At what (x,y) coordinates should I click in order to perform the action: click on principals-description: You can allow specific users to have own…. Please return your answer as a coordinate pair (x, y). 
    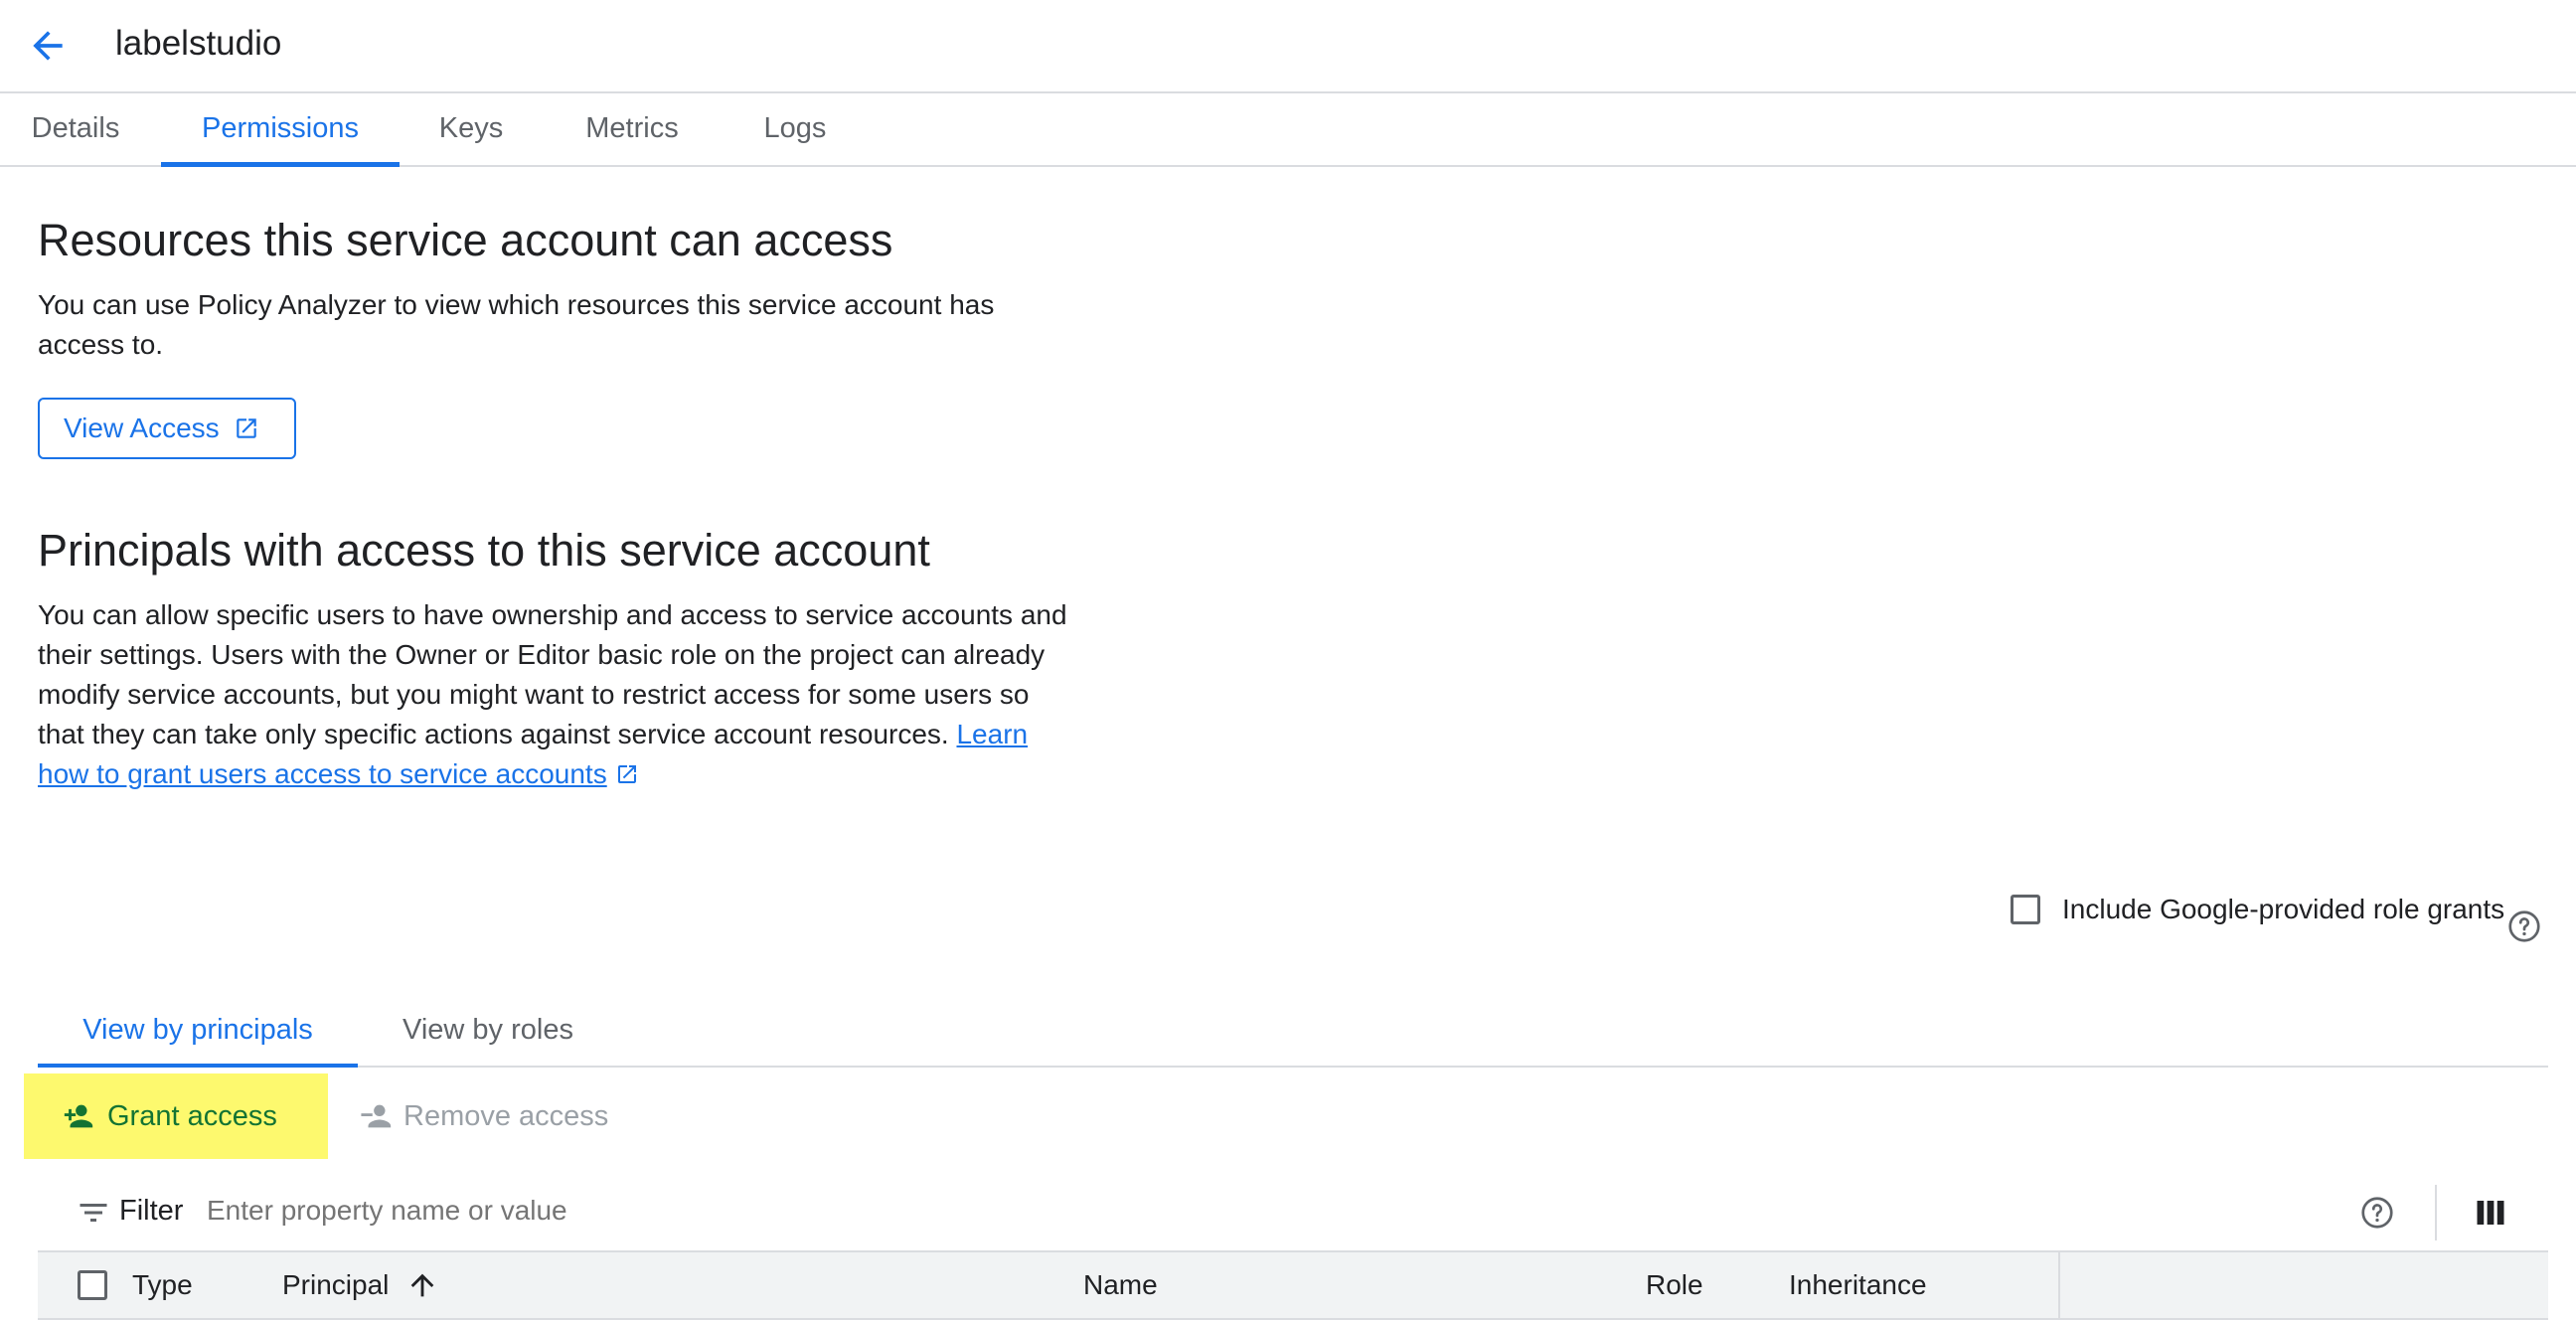
    Looking at the image, I should click on (554, 695).